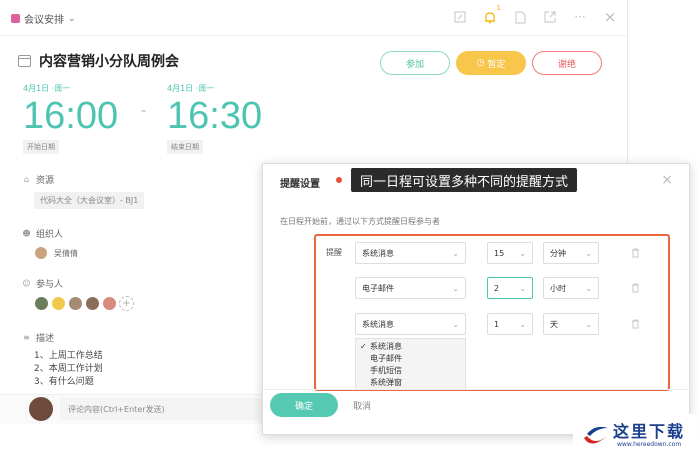 This screenshot has width=700, height=455. What do you see at coordinates (191, 88) in the screenshot?
I see `end-date: 4月1日 ·周一` at bounding box center [191, 88].